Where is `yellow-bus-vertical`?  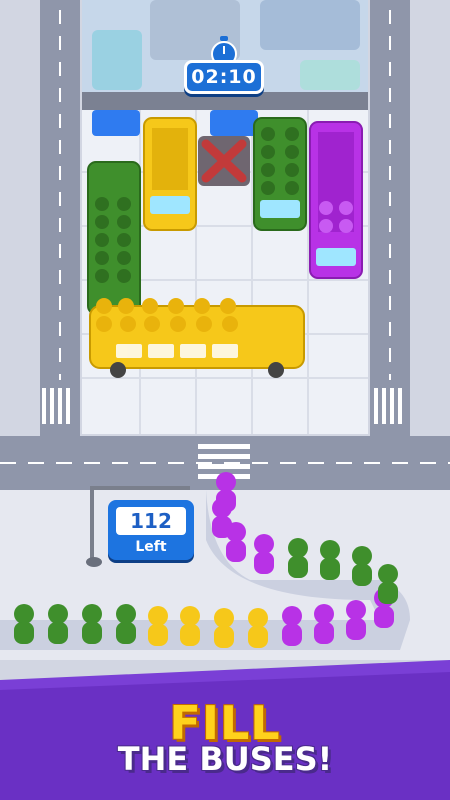
yellow-bus-vertical is located at coordinates (170, 174).